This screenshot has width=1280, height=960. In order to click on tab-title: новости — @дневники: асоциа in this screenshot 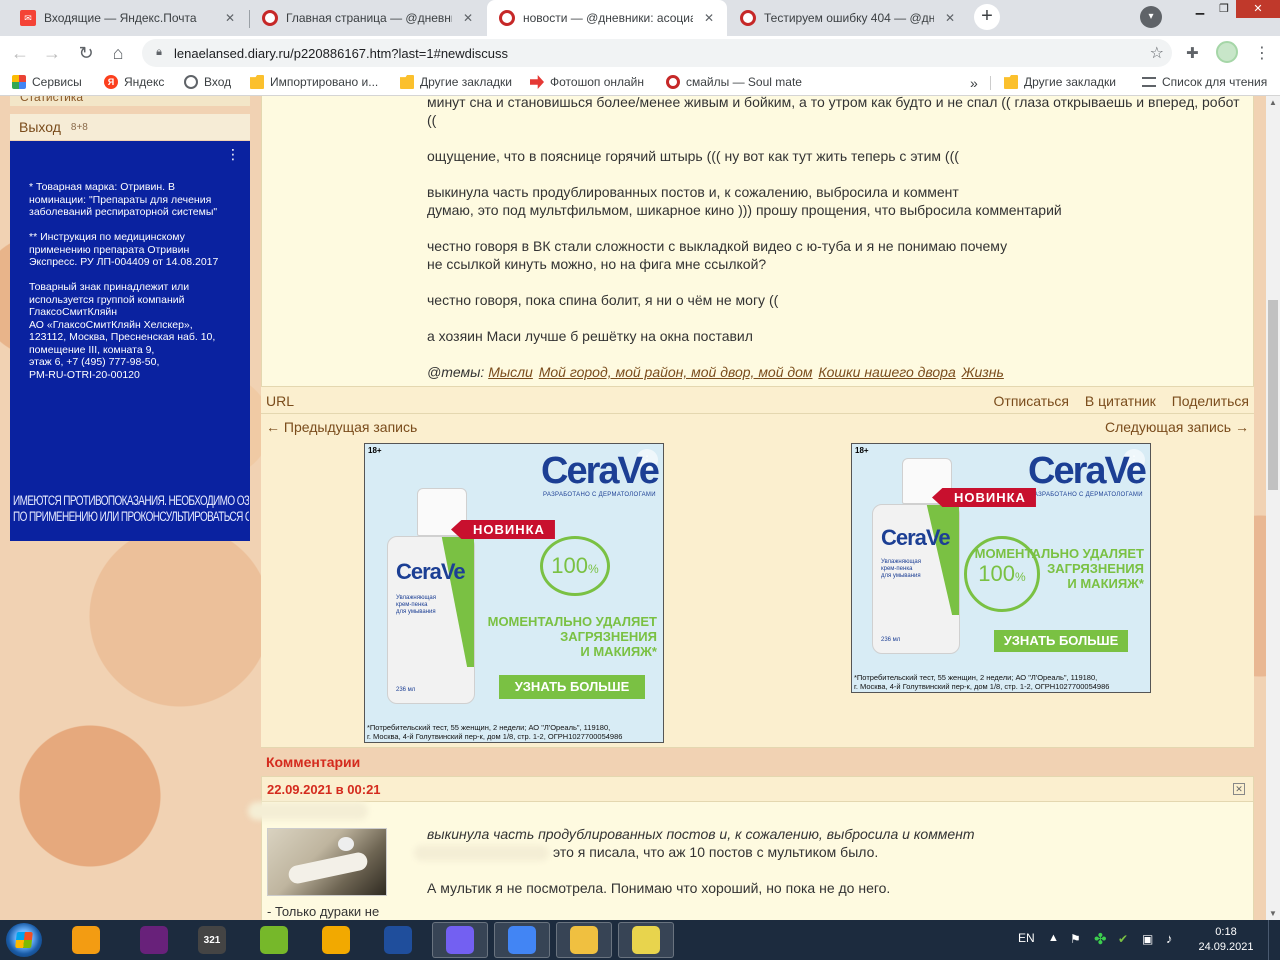, I will do `click(608, 18)`.